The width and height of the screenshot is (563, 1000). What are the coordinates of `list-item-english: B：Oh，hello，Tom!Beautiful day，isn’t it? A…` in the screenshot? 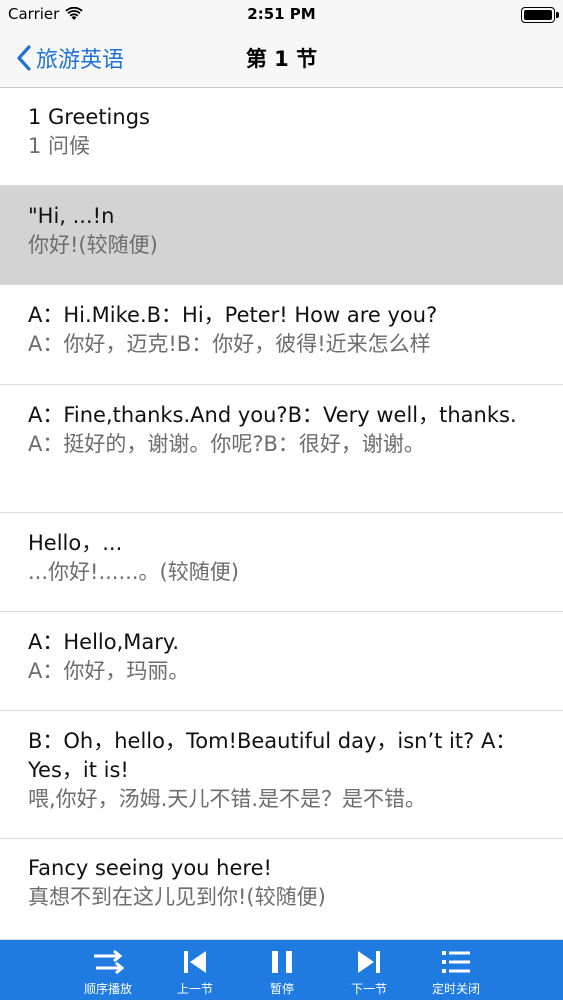 It's located at (272, 755).